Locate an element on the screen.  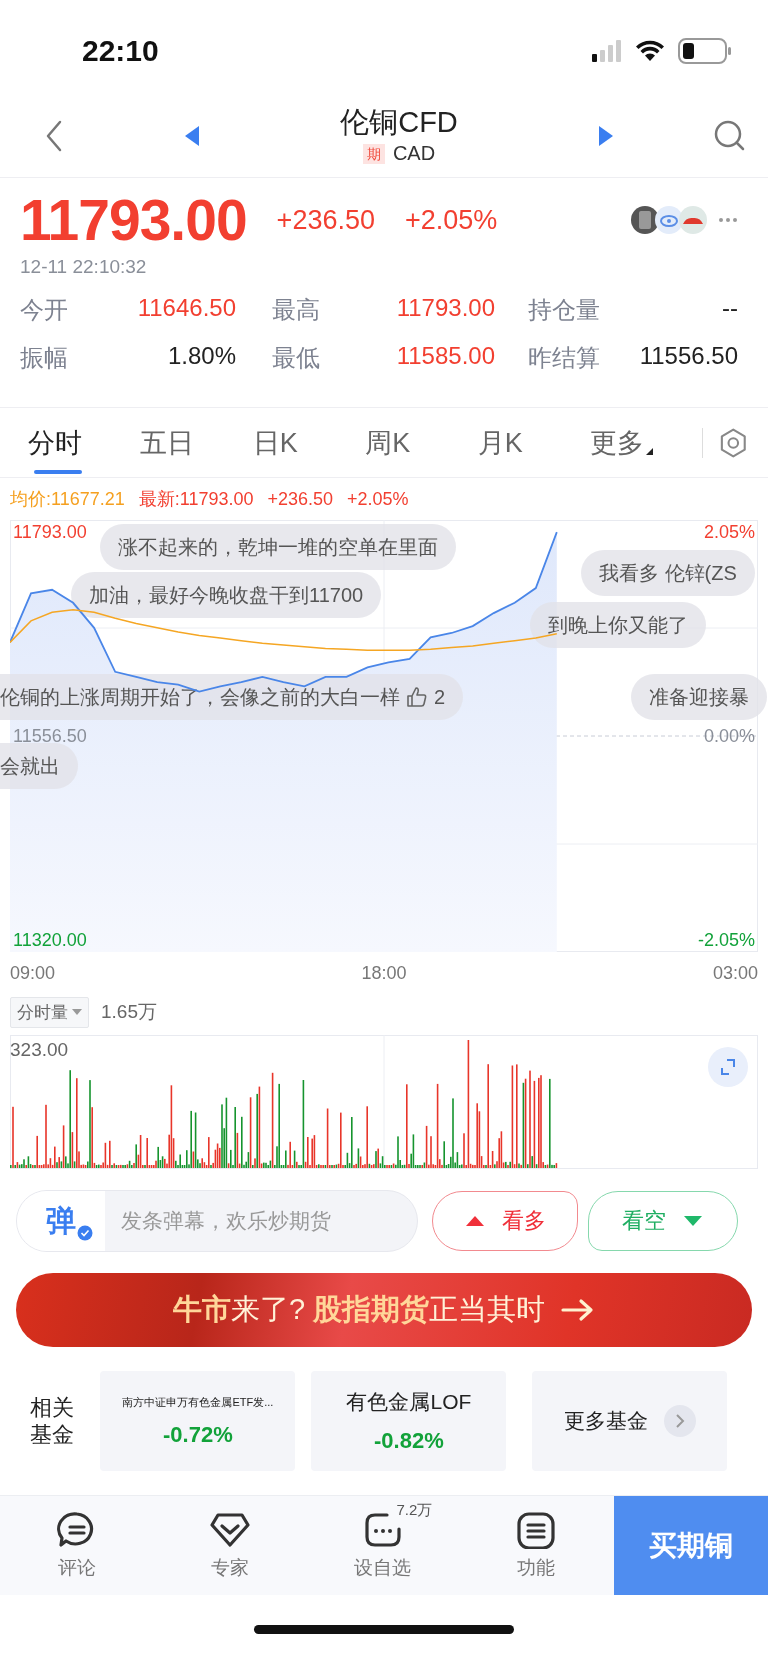
more-funds-card: 更多基金 is located at coordinates (630, 1421).